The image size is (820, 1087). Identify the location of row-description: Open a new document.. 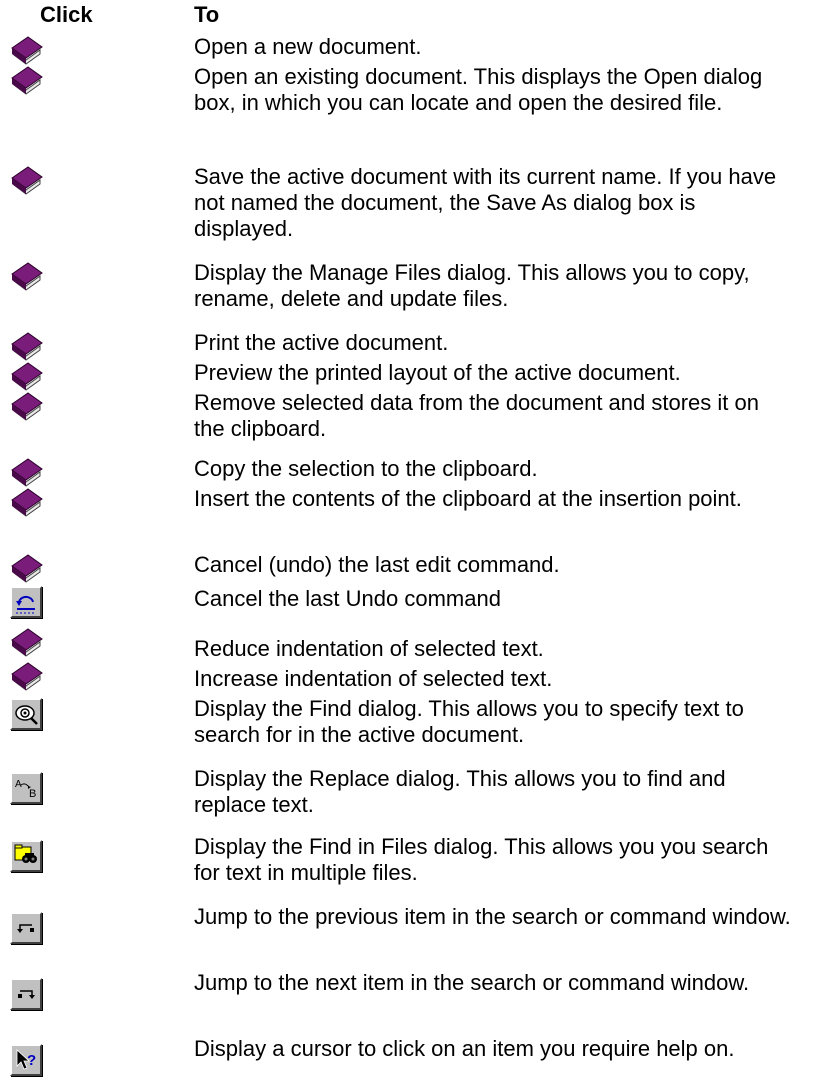
(308, 46).